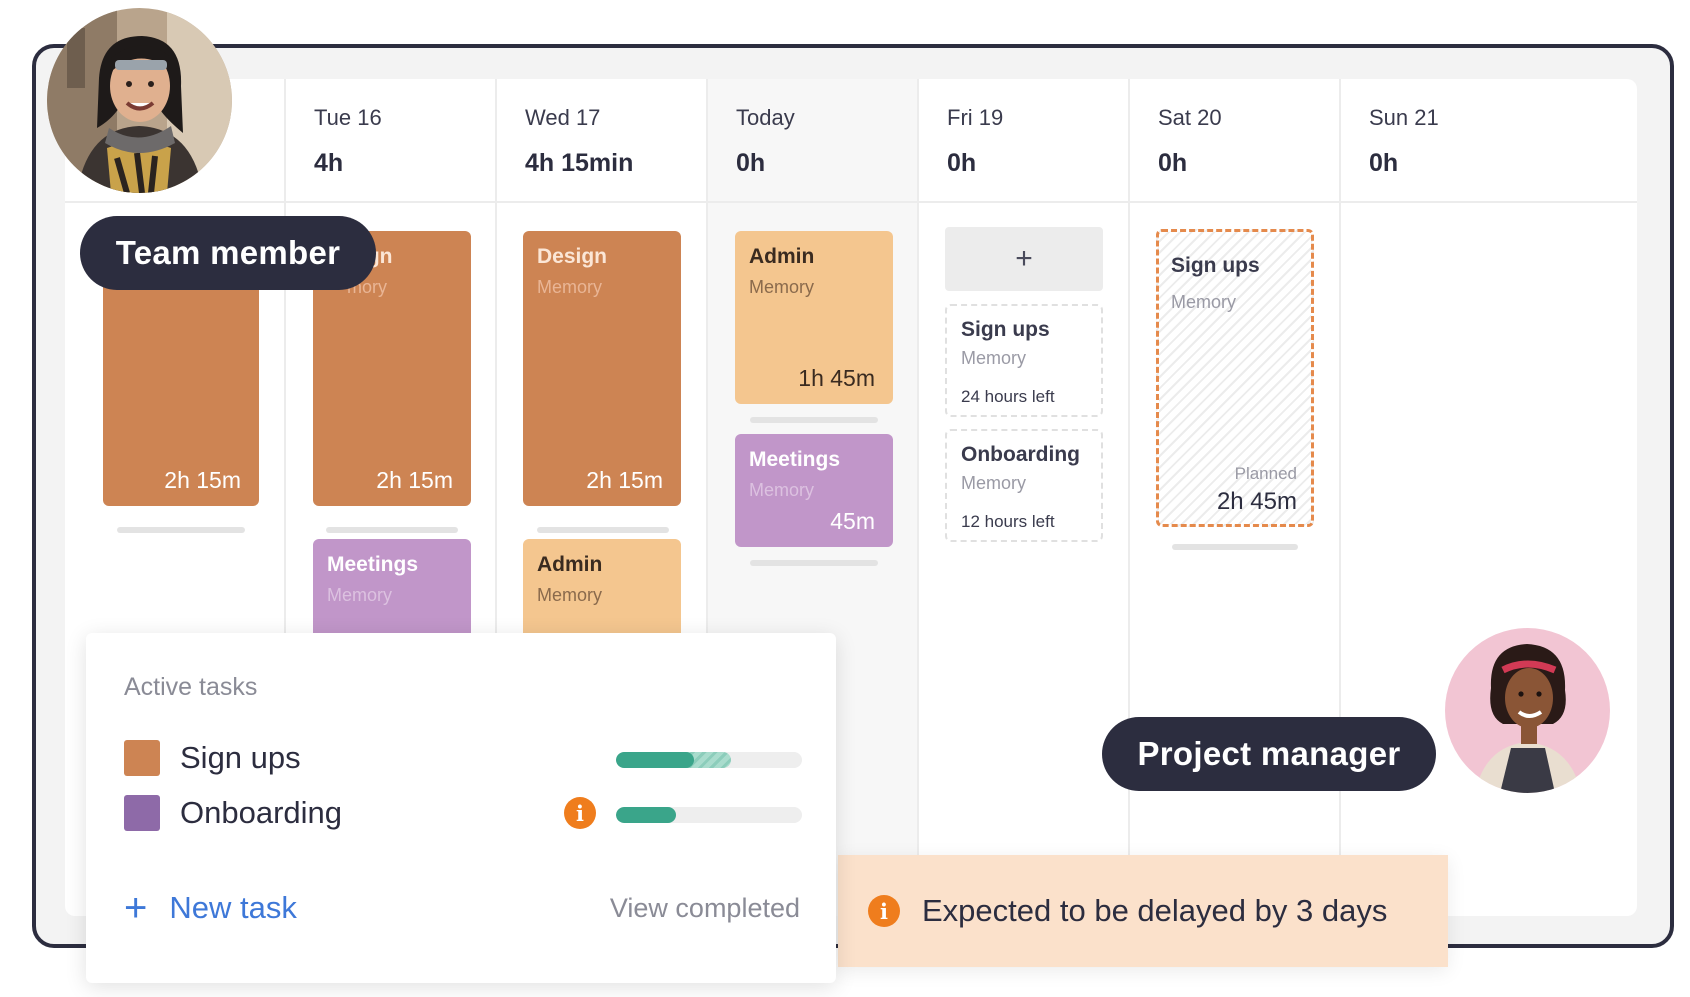  Describe the element at coordinates (329, 163) in the screenshot. I see `day-hours: 4h` at that location.